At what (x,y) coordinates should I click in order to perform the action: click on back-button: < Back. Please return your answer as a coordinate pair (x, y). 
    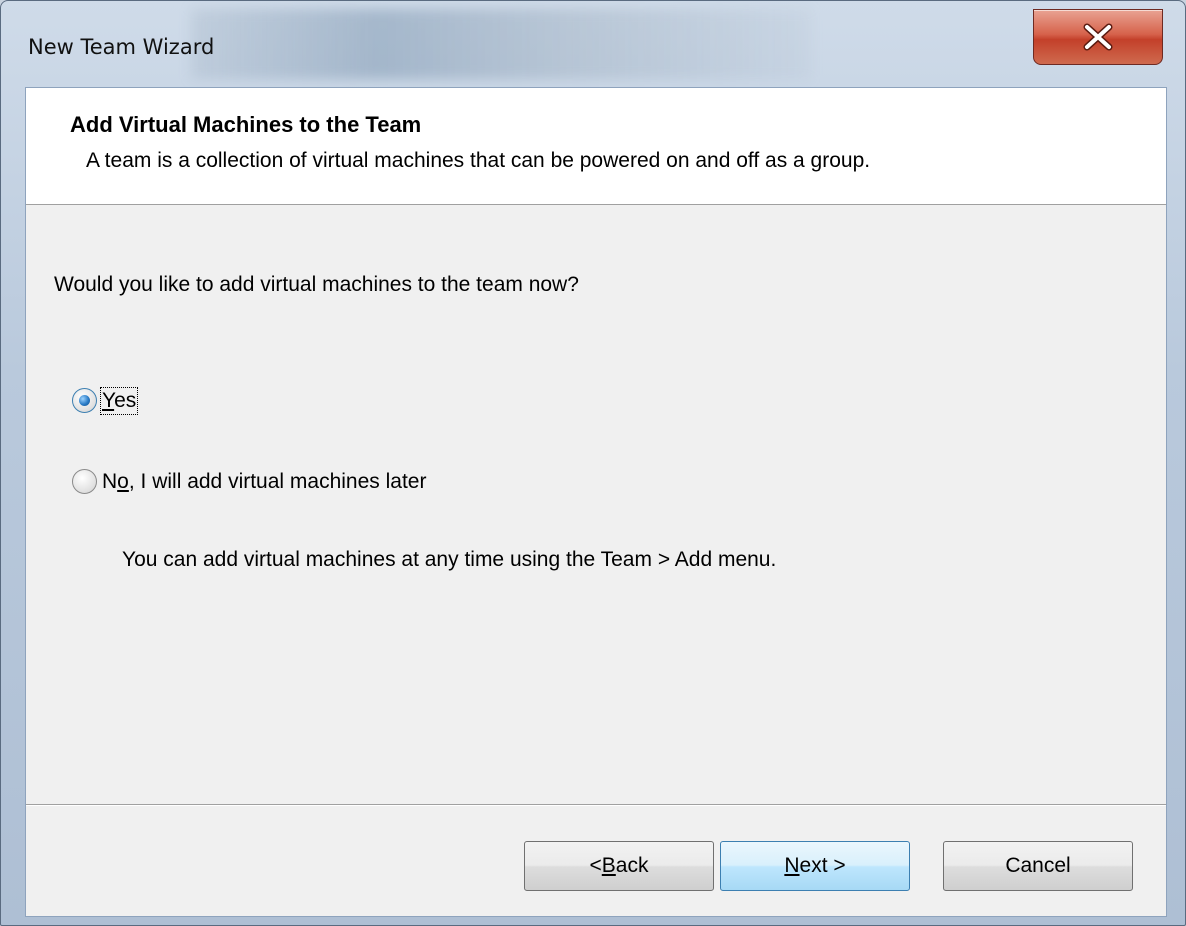
    Looking at the image, I should click on (619, 866).